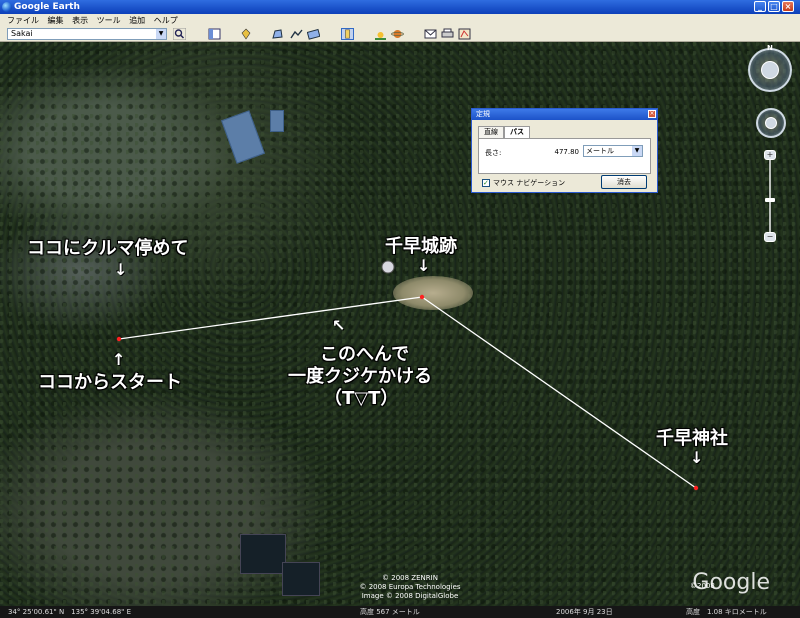 The image size is (800, 618). Describe the element at coordinates (246, 34) in the screenshot. I see `placemark-icon` at that location.